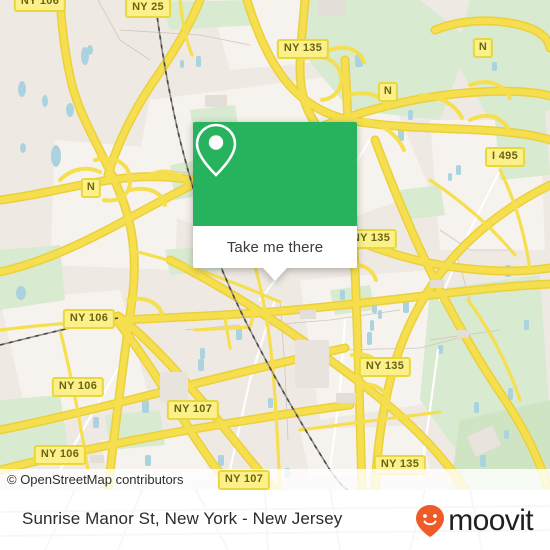  Describe the element at coordinates (216, 150) in the screenshot. I see `location-pin-icon` at that location.